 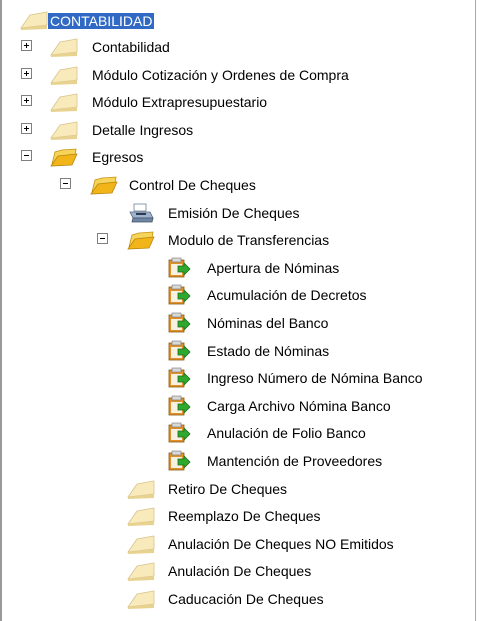 I want to click on tree-item-label: Mantención de Proveedores, so click(x=295, y=461).